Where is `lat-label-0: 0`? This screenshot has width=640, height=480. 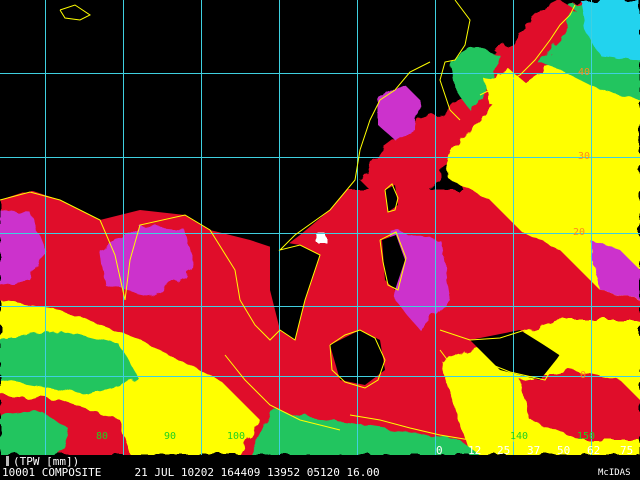
lat-label-0: 0 is located at coordinates (583, 375).